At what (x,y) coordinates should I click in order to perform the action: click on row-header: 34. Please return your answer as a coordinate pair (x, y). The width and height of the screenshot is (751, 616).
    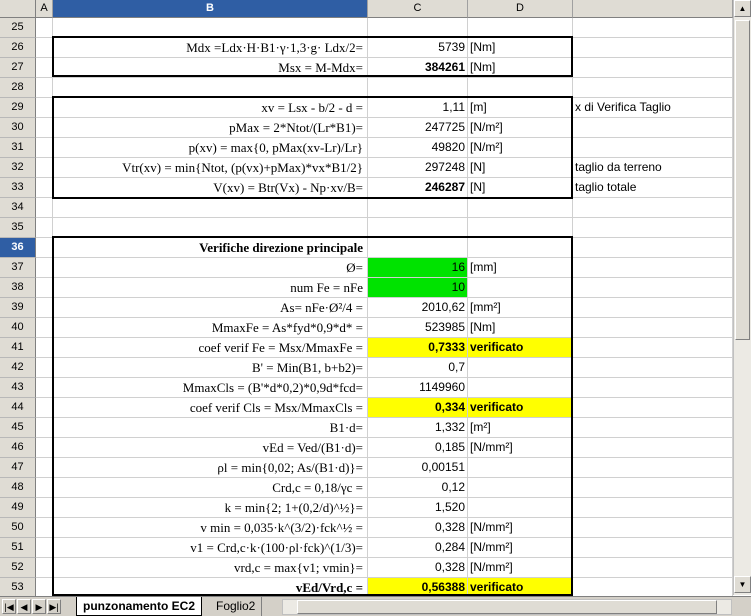
    Looking at the image, I should click on (18, 208).